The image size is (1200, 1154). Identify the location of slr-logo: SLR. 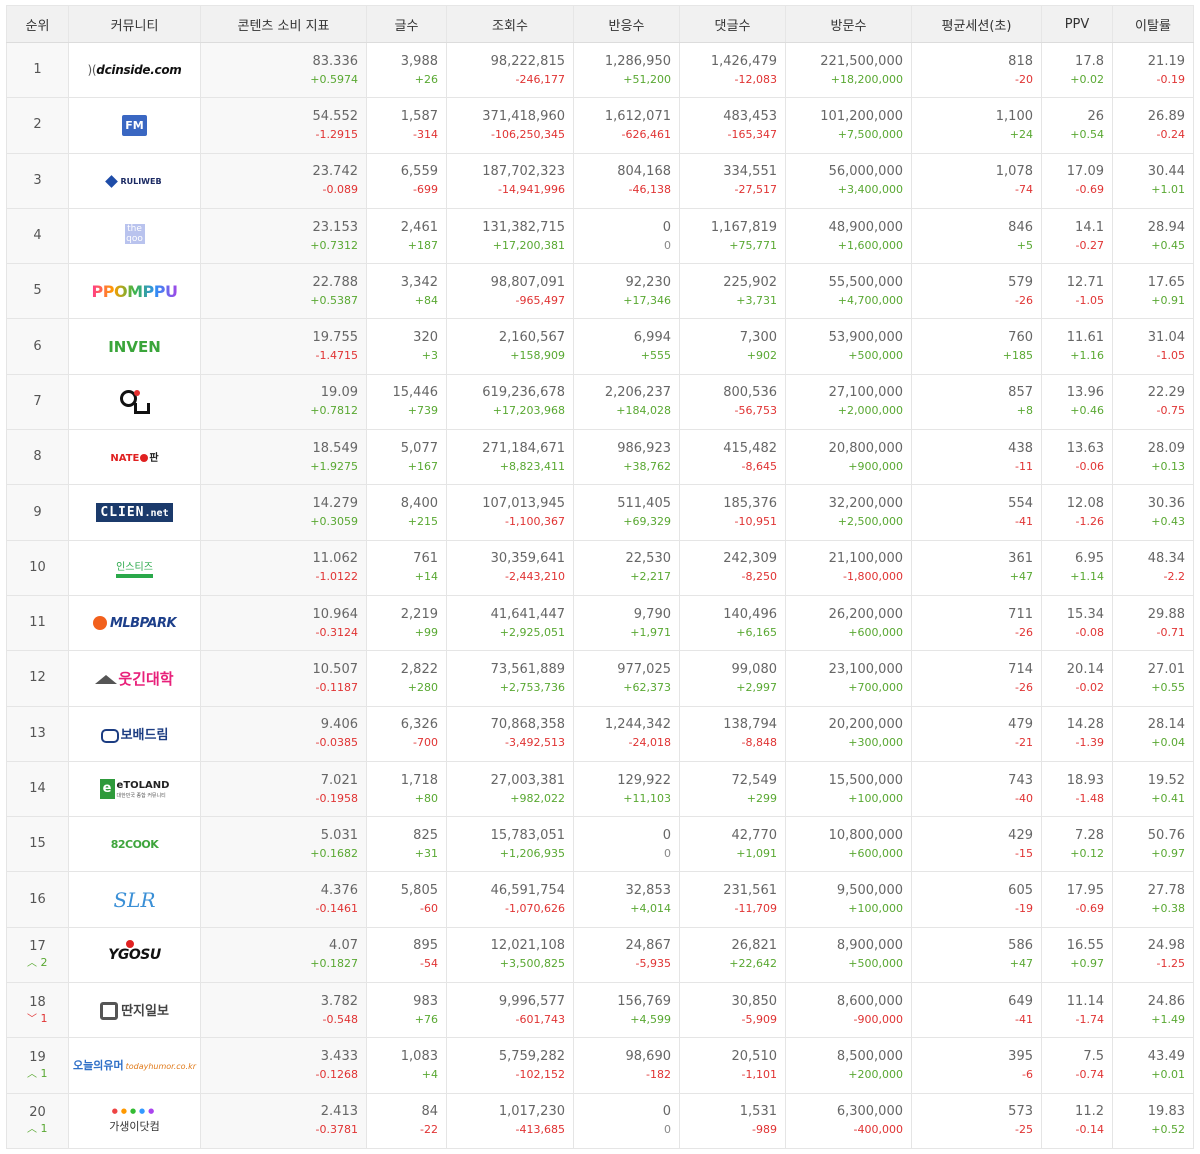
(134, 900).